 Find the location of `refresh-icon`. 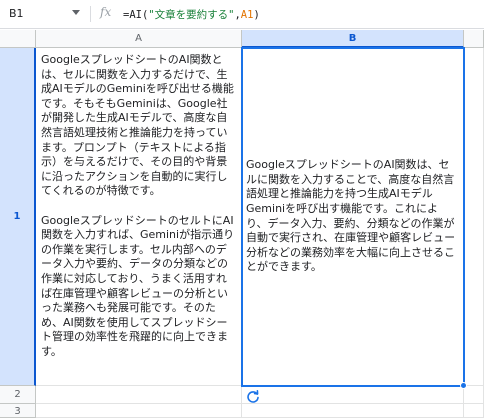

refresh-icon is located at coordinates (253, 397).